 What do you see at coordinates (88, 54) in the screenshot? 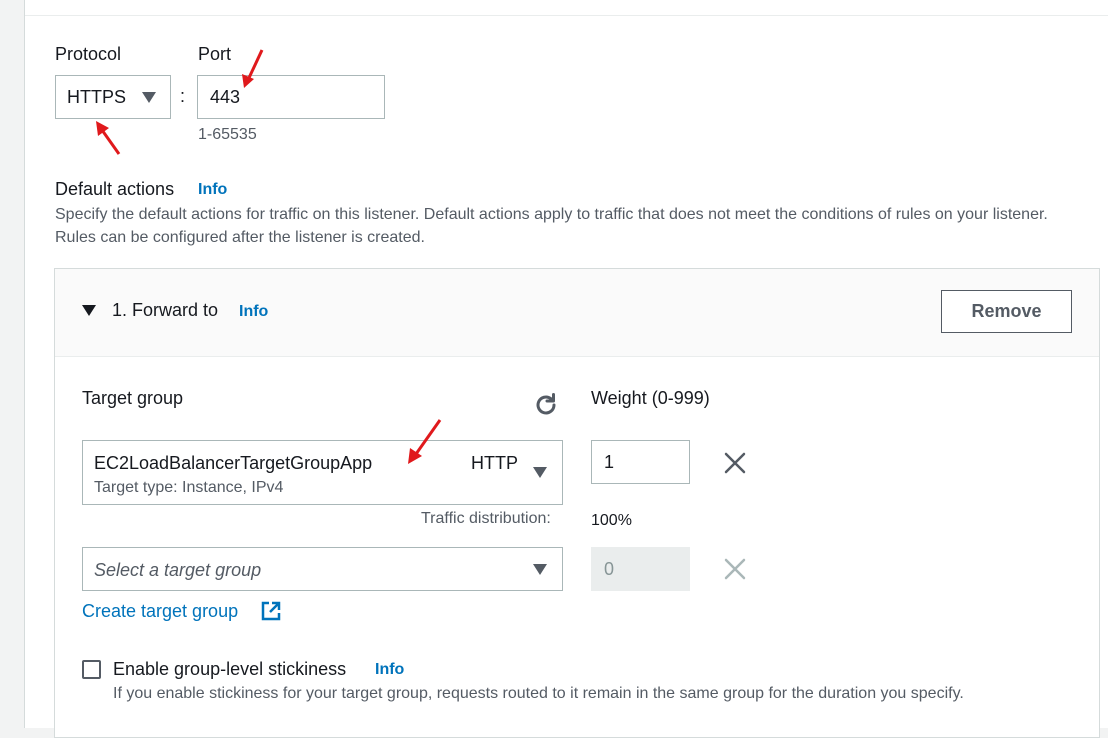
I see `protocol-label: Protocol` at bounding box center [88, 54].